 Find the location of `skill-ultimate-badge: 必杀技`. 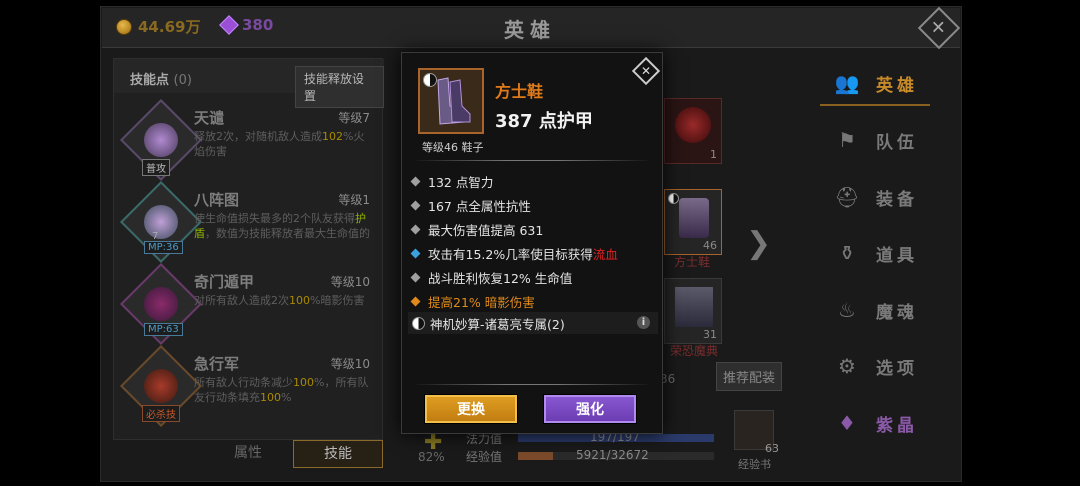

skill-ultimate-badge: 必杀技 is located at coordinates (161, 413).